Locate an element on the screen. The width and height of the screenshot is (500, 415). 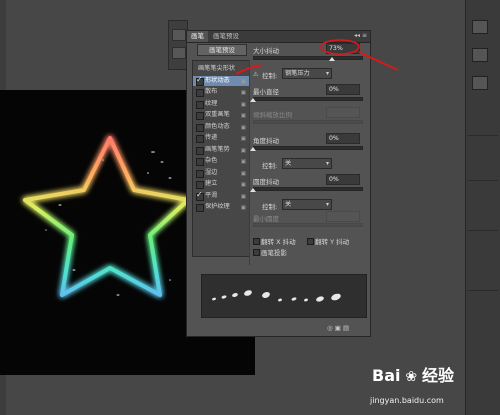
list-item: 保护纹理 ▣ is located at coordinates (221, 207).